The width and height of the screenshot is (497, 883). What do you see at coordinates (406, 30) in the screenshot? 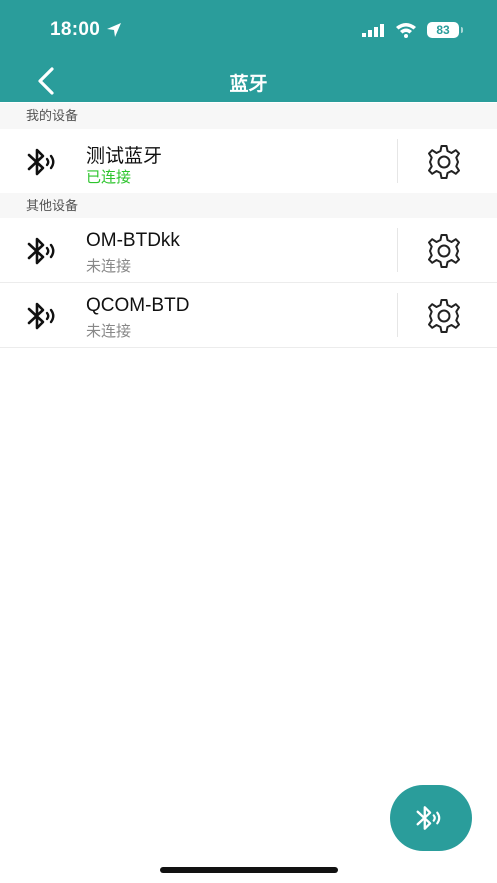
I see `wifi-icon` at bounding box center [406, 30].